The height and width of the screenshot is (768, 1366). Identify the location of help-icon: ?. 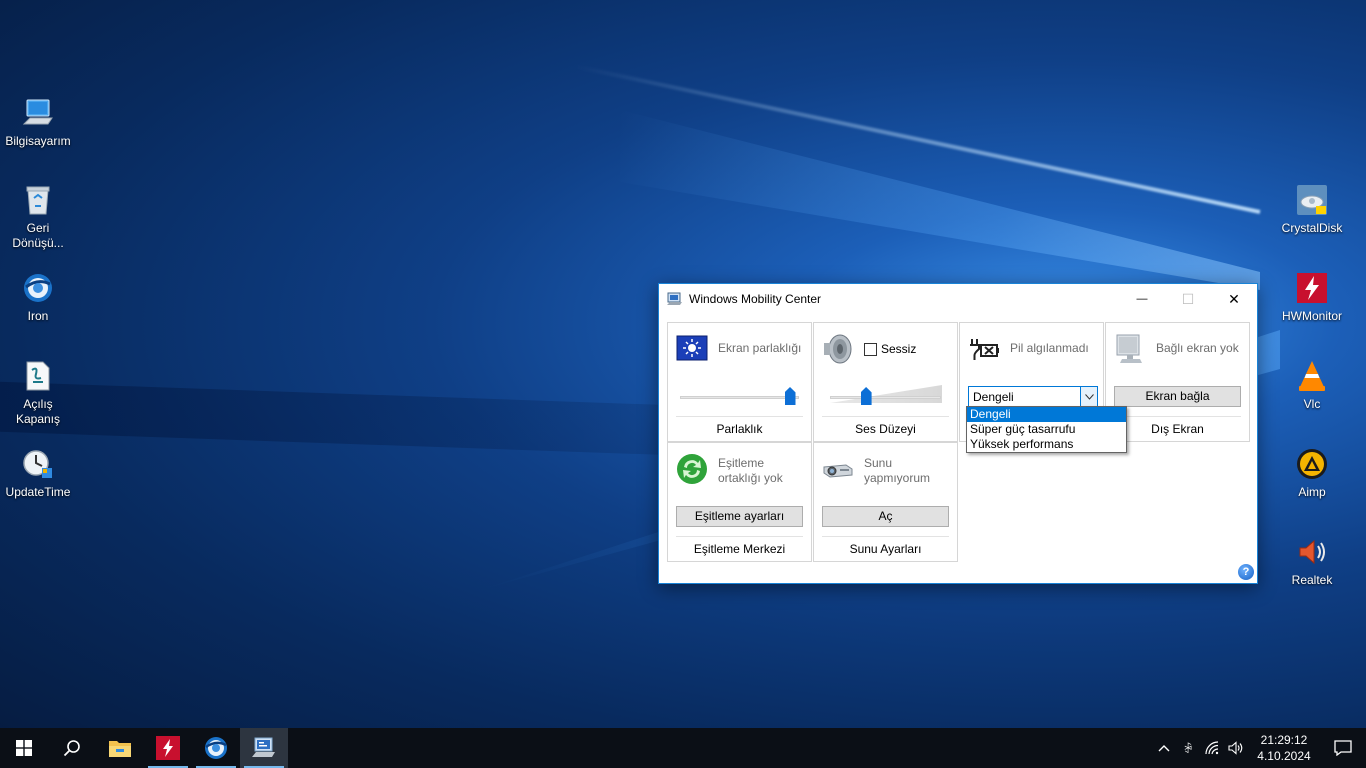
(1246, 572).